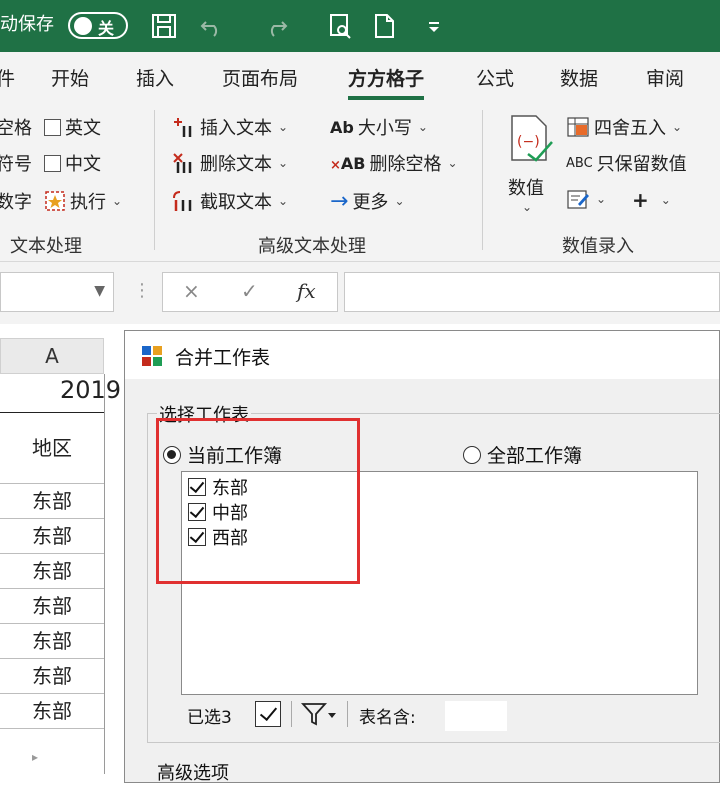 Image resolution: width=720 pixels, height=785 pixels. What do you see at coordinates (379, 127) in the screenshot?
I see `case-button: Ab 大小写 ⌄` at bounding box center [379, 127].